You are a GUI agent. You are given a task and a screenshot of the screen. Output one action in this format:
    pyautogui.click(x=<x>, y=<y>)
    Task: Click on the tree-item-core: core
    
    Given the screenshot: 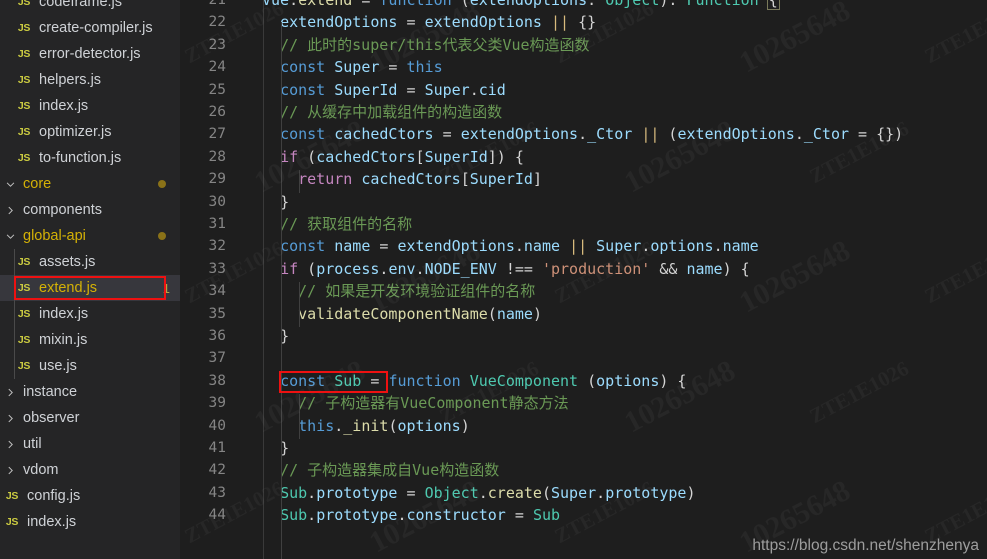 What is the action you would take?
    pyautogui.click(x=90, y=184)
    